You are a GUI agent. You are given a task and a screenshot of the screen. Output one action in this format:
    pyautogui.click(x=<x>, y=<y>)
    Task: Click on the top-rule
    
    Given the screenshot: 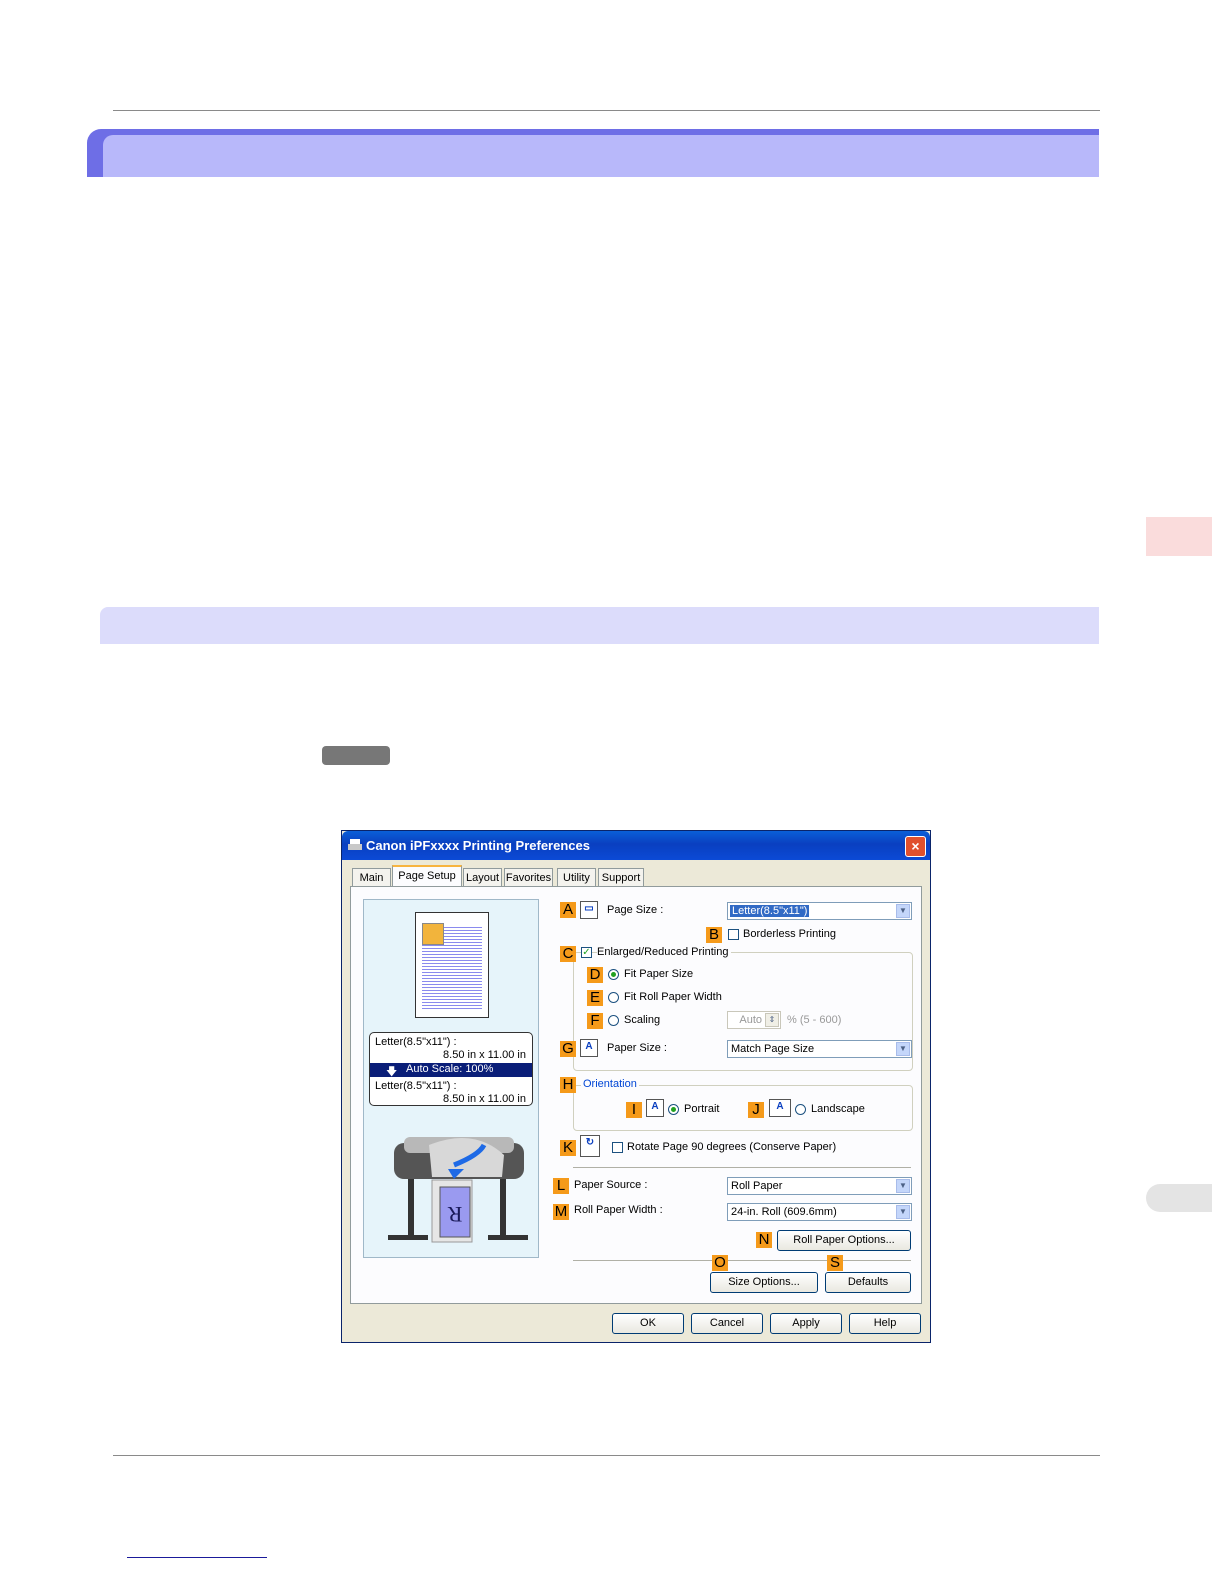 What is the action you would take?
    pyautogui.click(x=606, y=110)
    